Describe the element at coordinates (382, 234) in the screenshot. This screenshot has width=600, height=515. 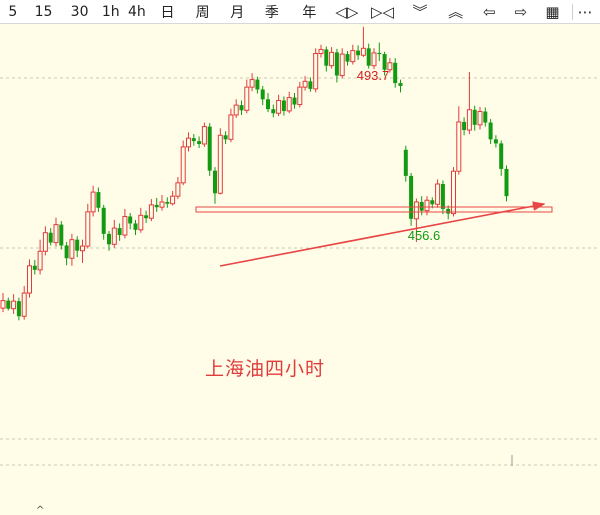
I see `trendline-arrow` at that location.